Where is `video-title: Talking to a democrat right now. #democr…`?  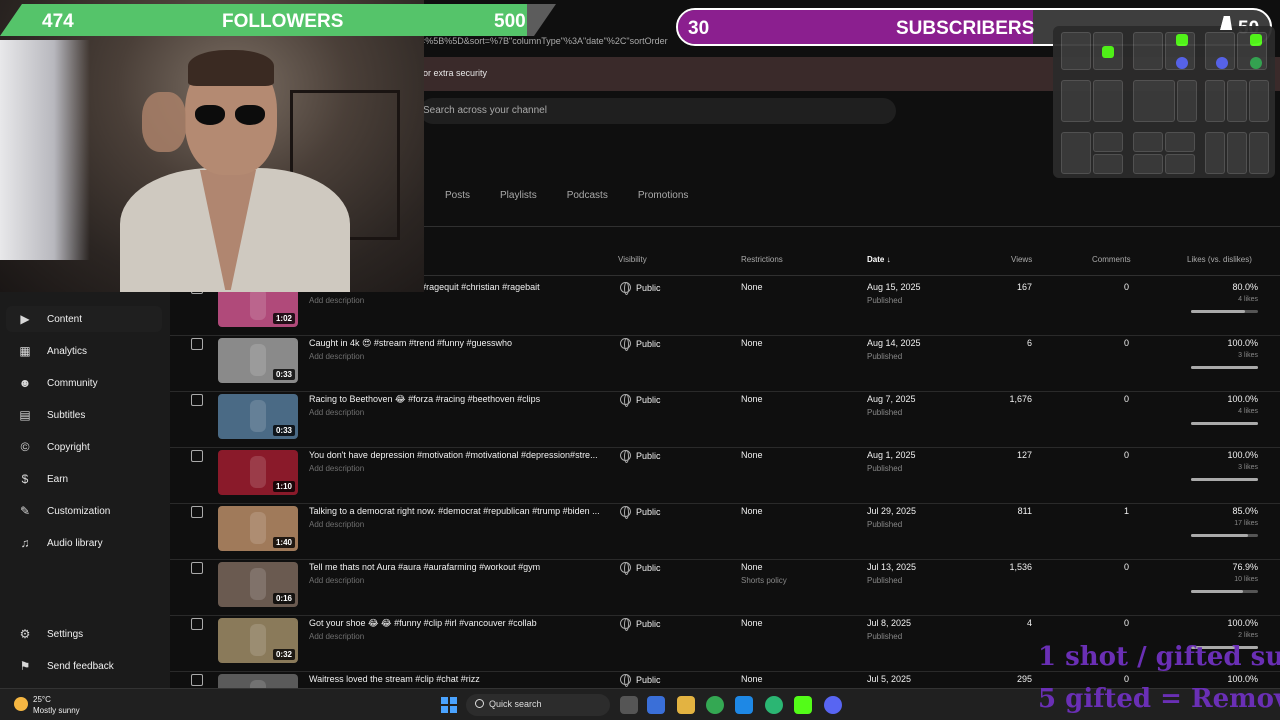 video-title: Talking to a democrat right now. #democr… is located at coordinates (454, 511).